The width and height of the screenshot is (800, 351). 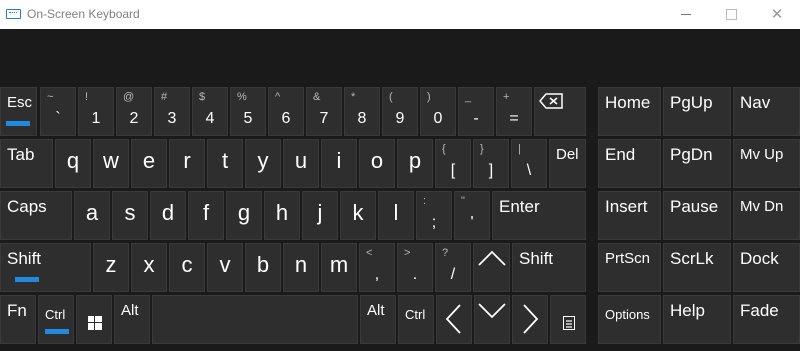 What do you see at coordinates (26, 163) in the screenshot?
I see `key-tab: Tab` at bounding box center [26, 163].